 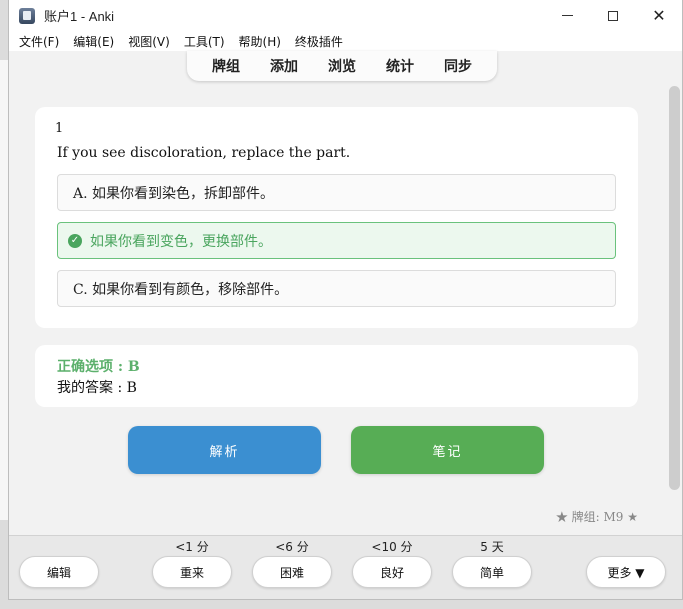 I want to click on question-number: 1, so click(x=59, y=128).